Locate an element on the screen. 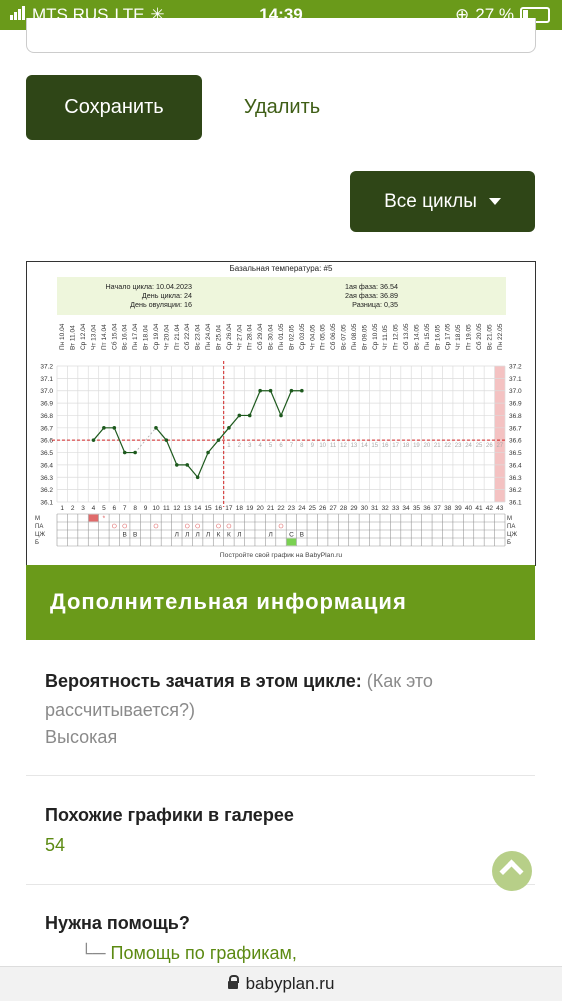 This screenshot has width=562, height=1001. chart-info-left: День овуляции: 16 is located at coordinates (161, 304).